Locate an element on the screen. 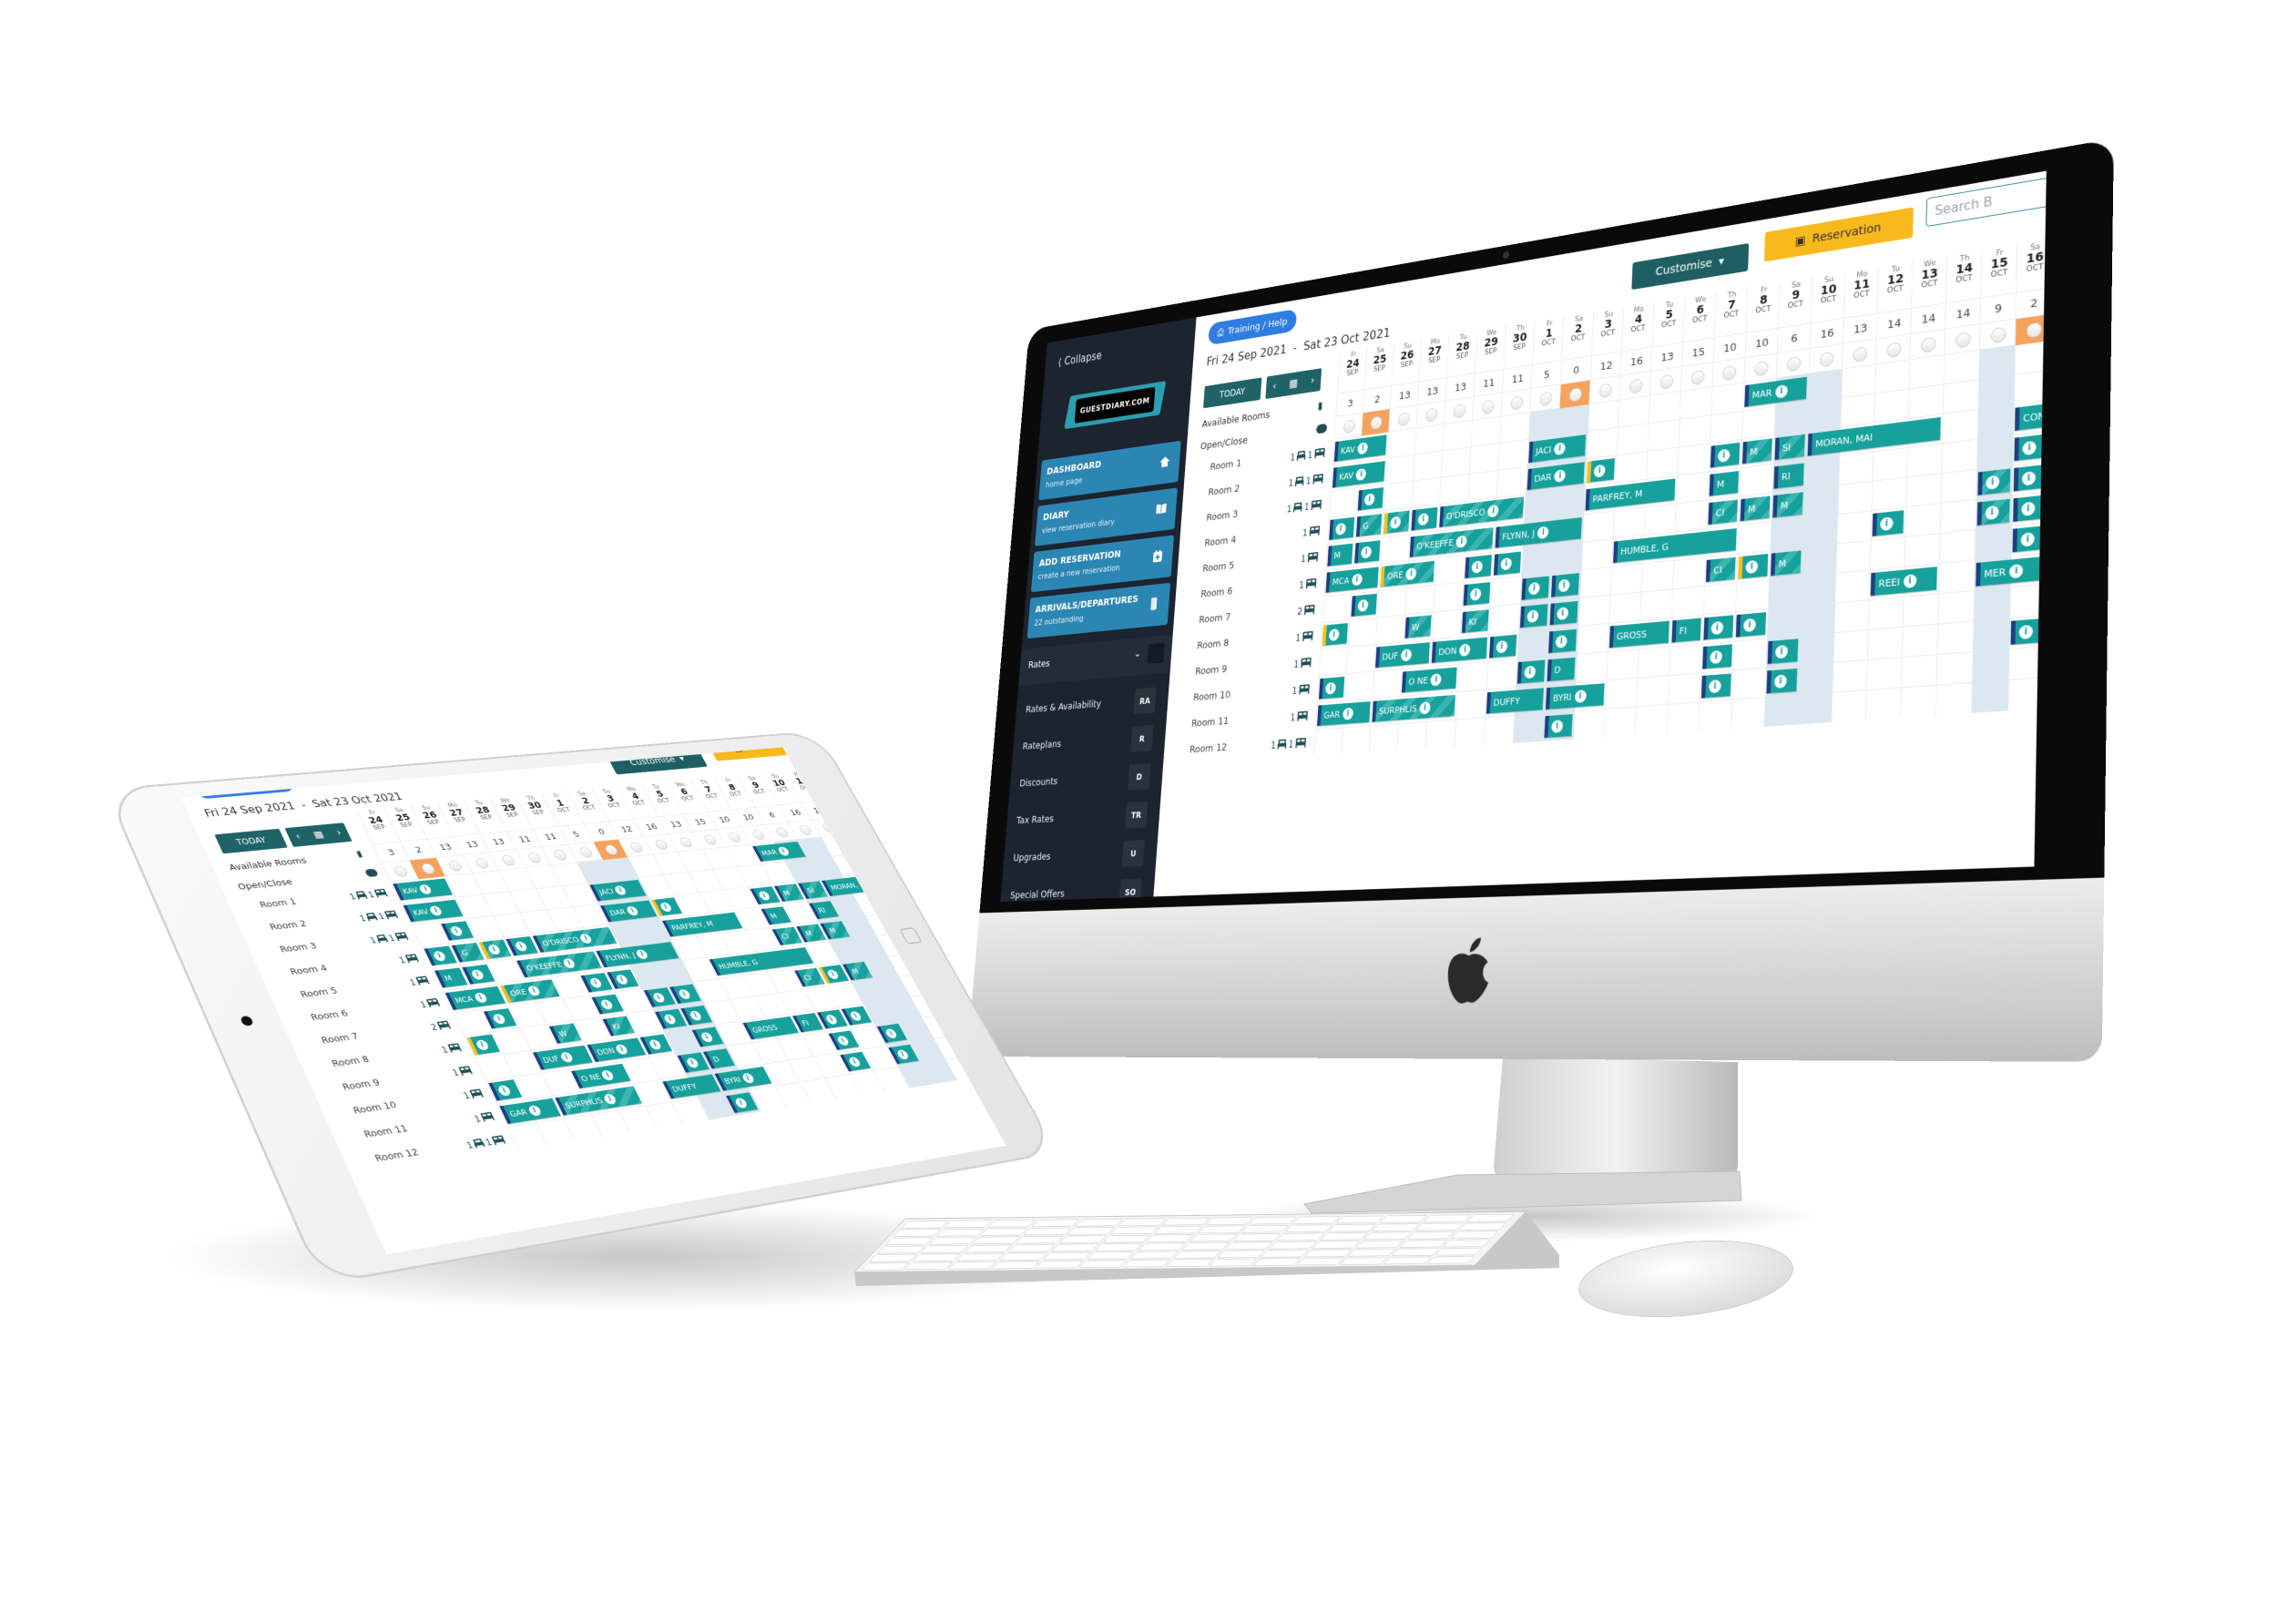  booking-block: D is located at coordinates (1561, 669).